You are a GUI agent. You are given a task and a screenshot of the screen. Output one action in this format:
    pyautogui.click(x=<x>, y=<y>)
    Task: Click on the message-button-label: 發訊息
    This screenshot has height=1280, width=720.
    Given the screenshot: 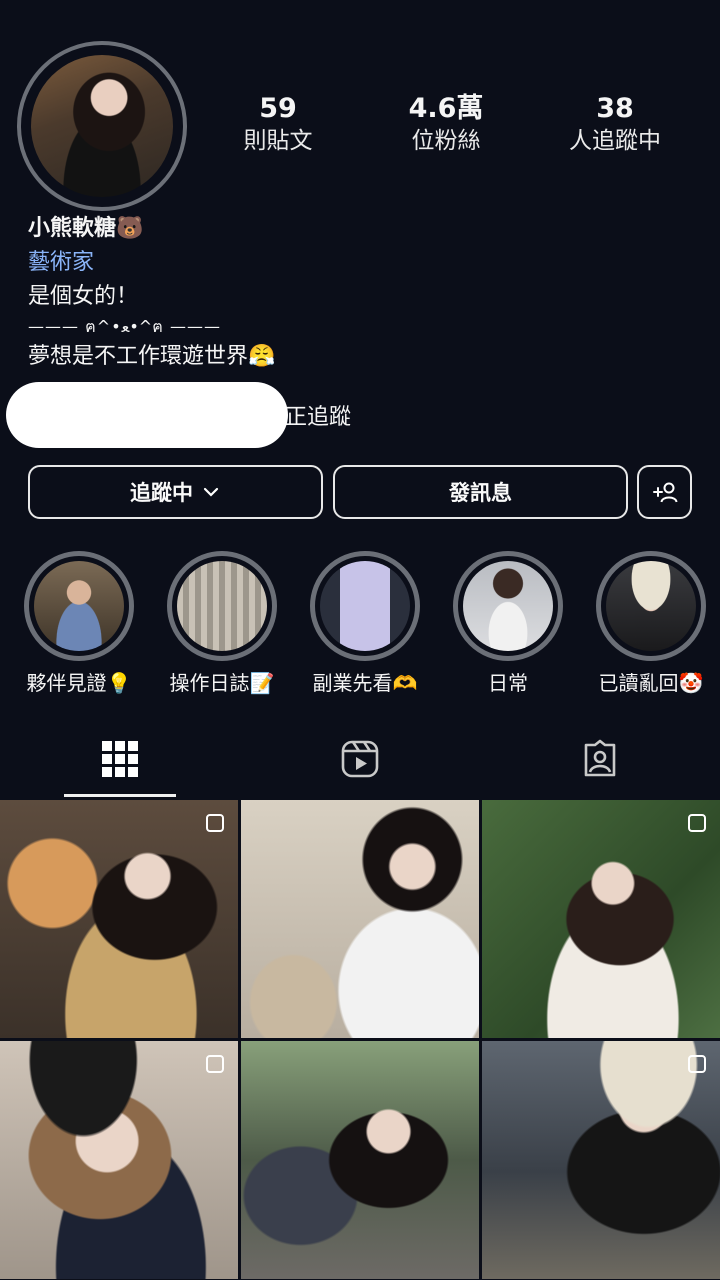 What is the action you would take?
    pyautogui.click(x=480, y=493)
    